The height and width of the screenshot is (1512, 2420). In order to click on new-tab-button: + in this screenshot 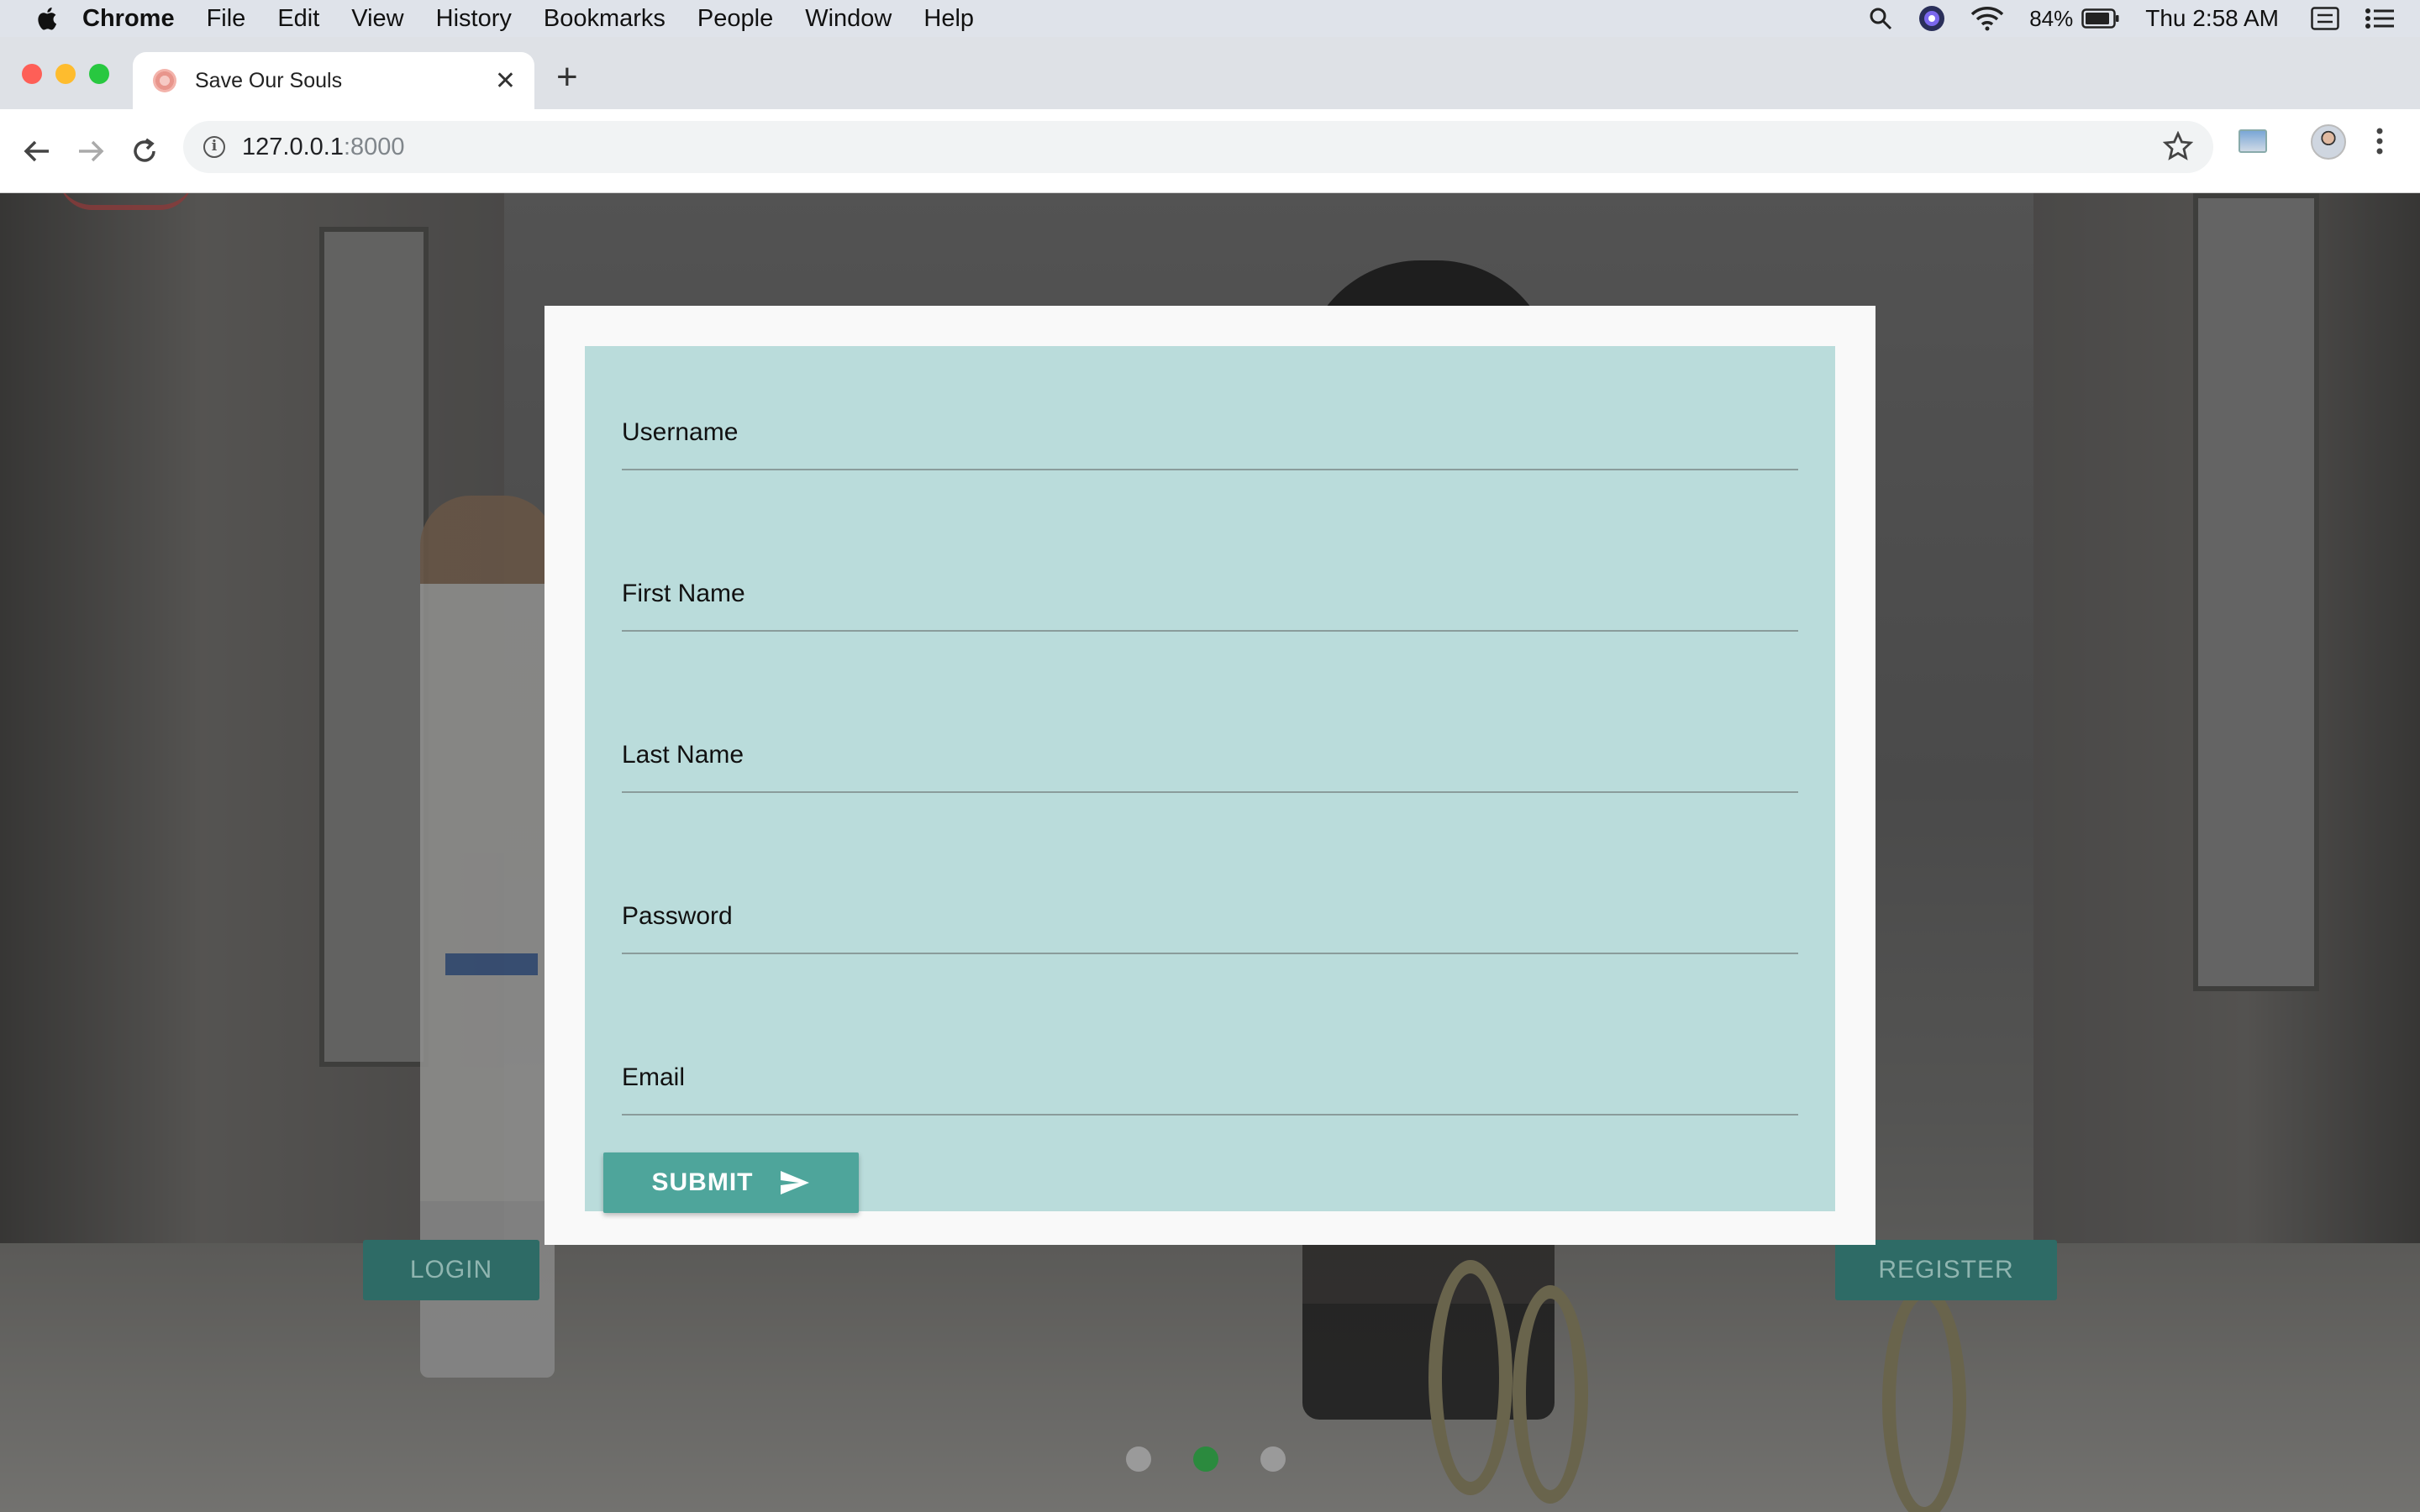, I will do `click(567, 77)`.